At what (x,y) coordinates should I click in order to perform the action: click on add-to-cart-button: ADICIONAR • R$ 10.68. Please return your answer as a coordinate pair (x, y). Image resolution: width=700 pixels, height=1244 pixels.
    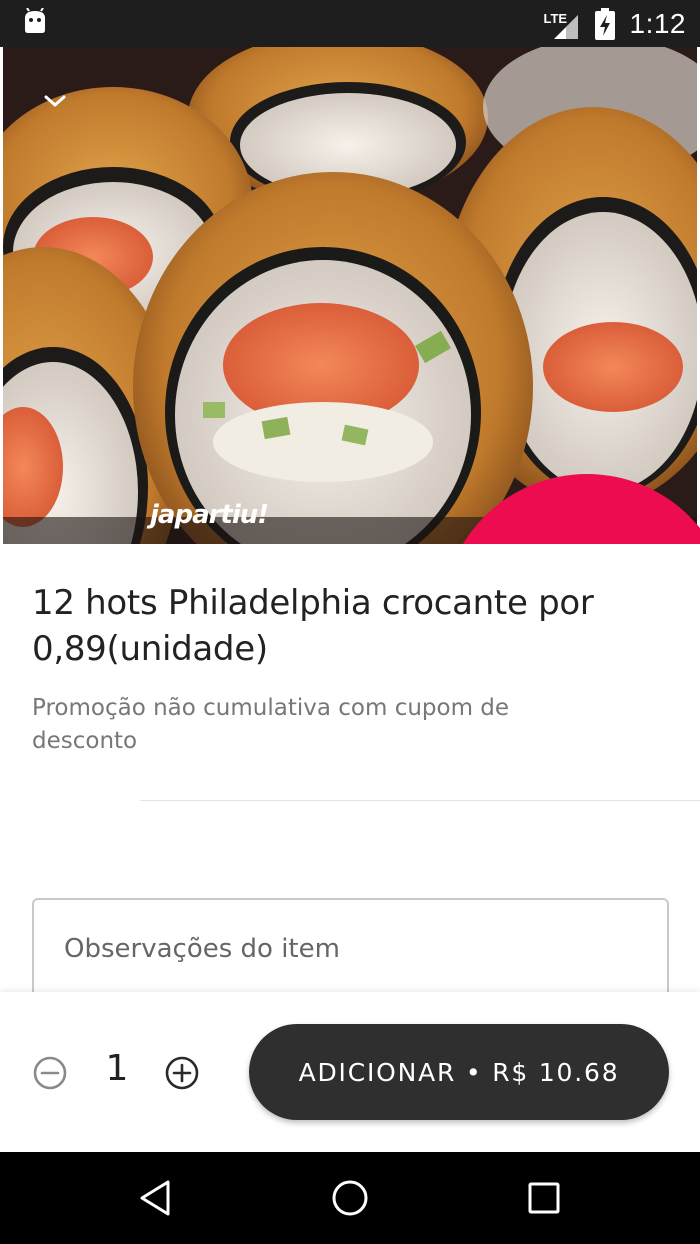
    Looking at the image, I should click on (459, 1072).